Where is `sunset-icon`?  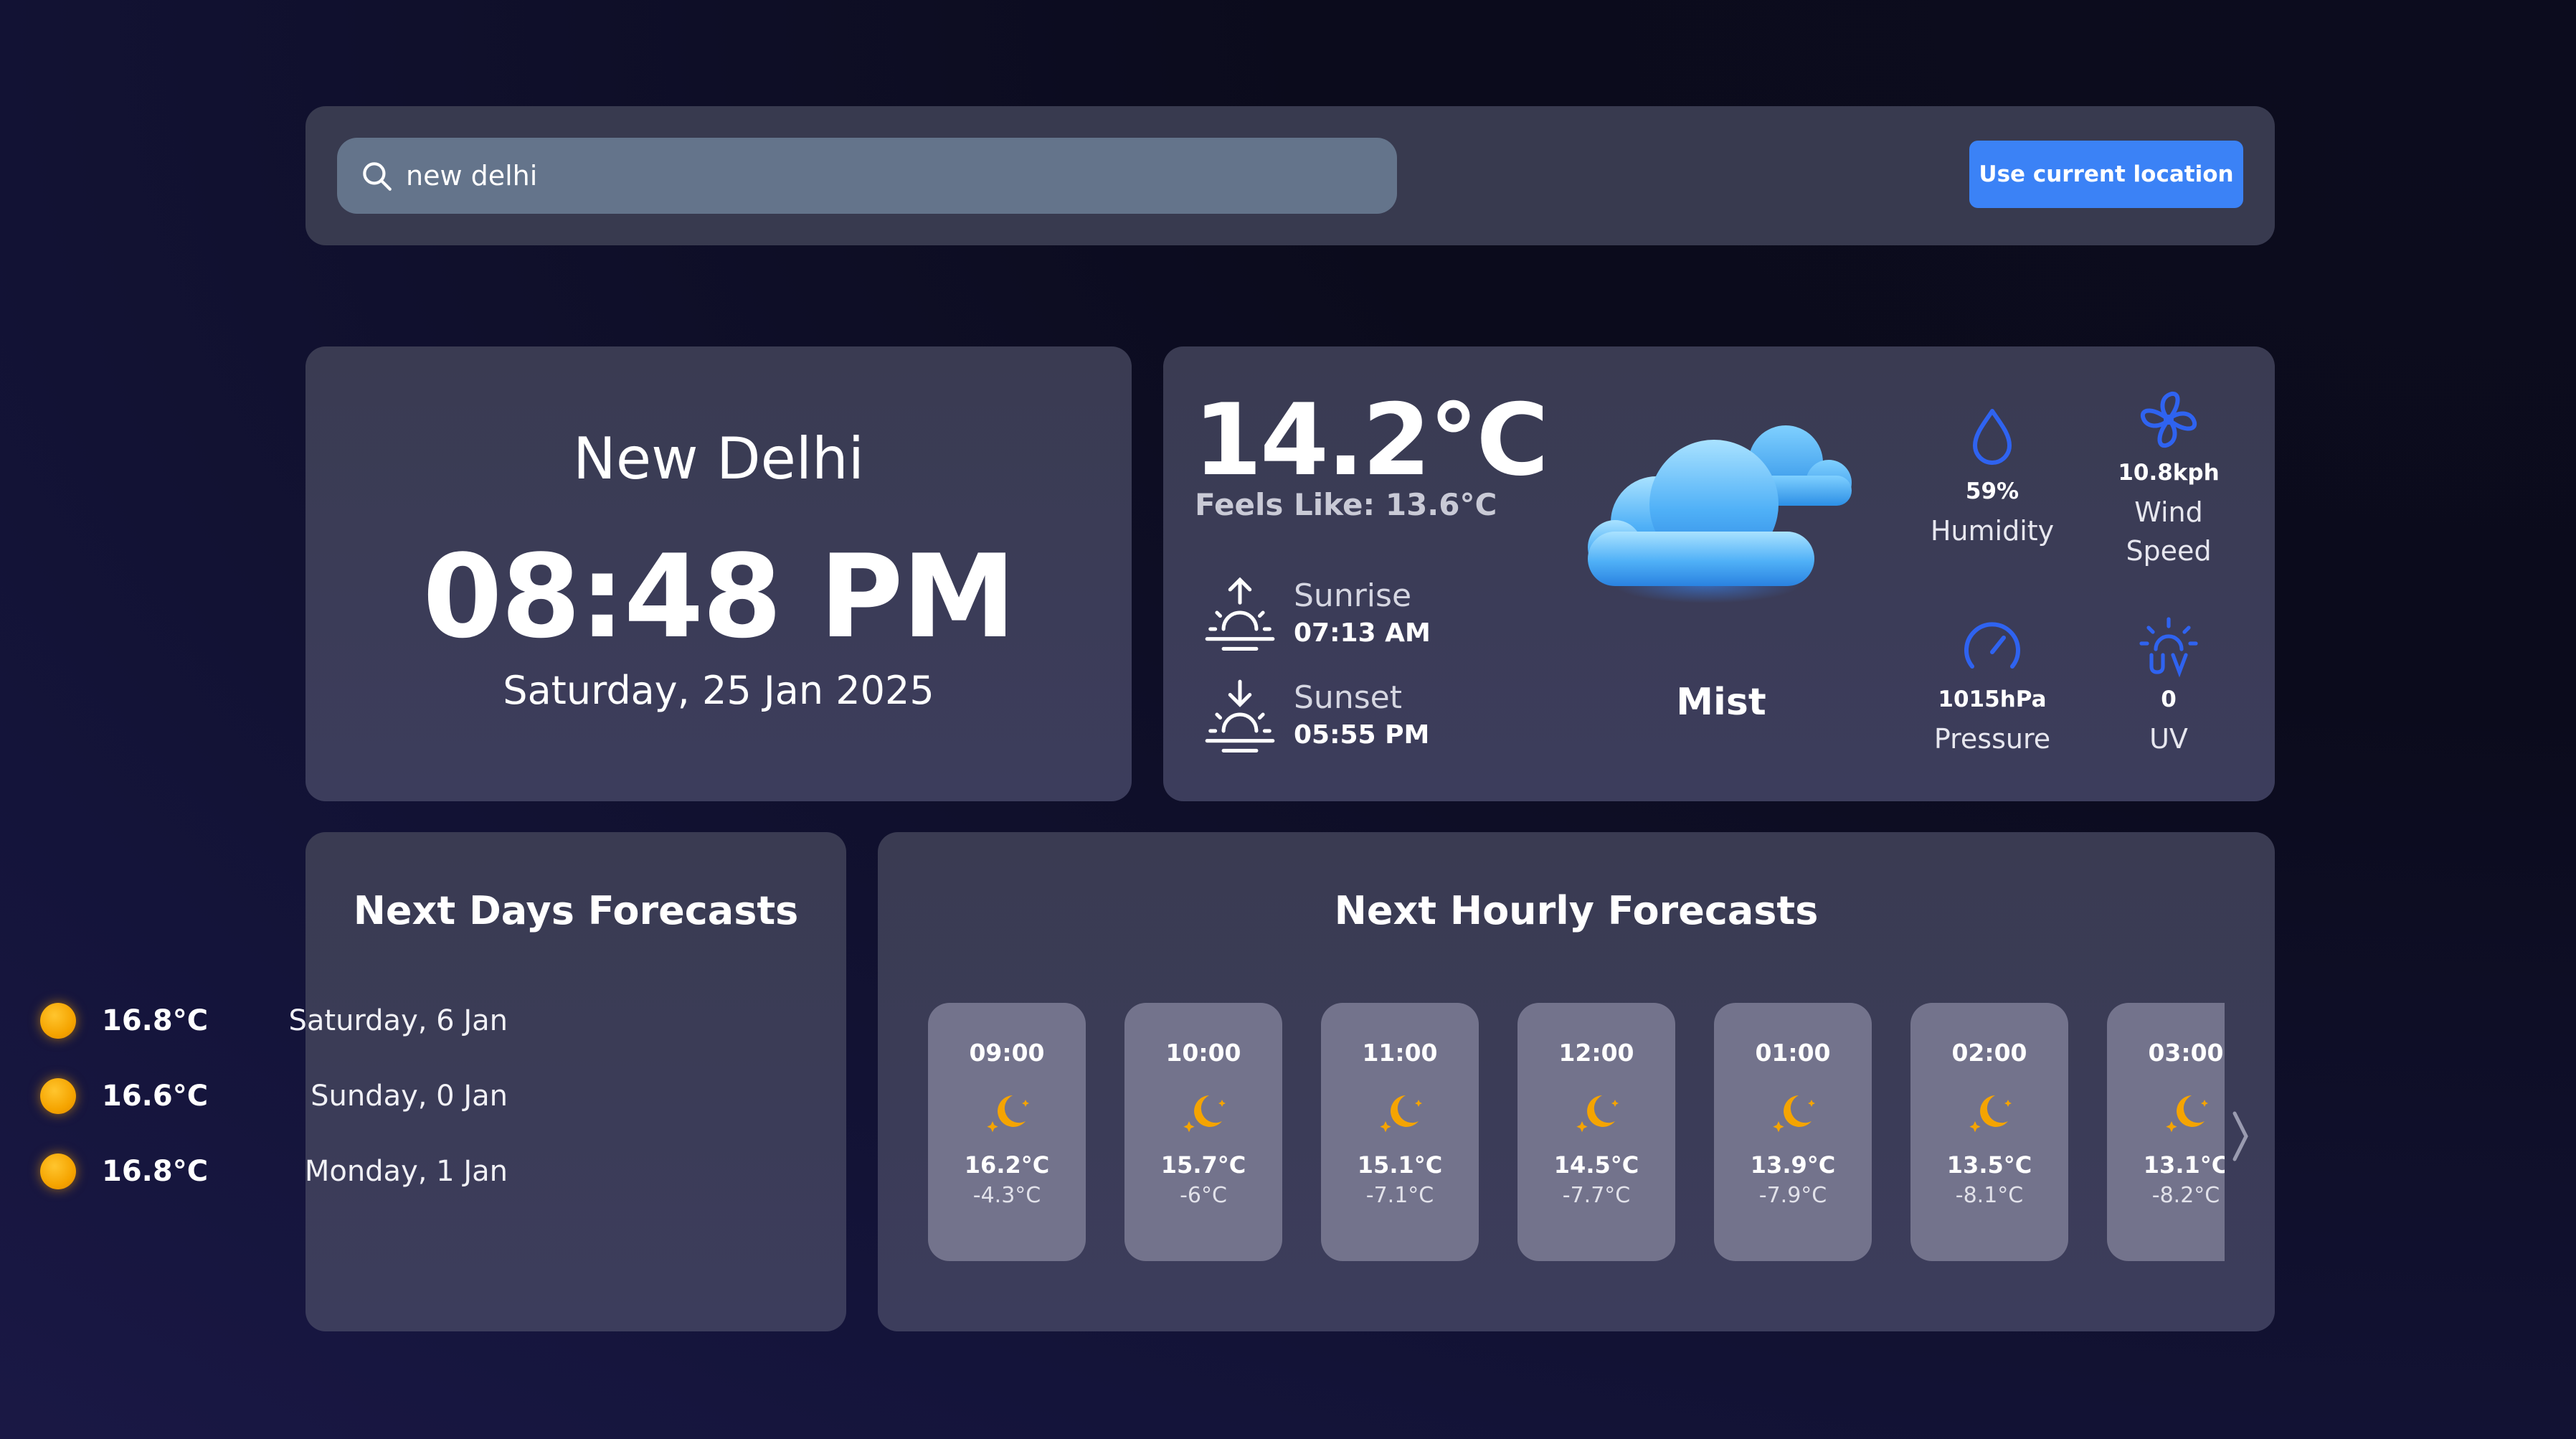
sunset-icon is located at coordinates (1240, 715).